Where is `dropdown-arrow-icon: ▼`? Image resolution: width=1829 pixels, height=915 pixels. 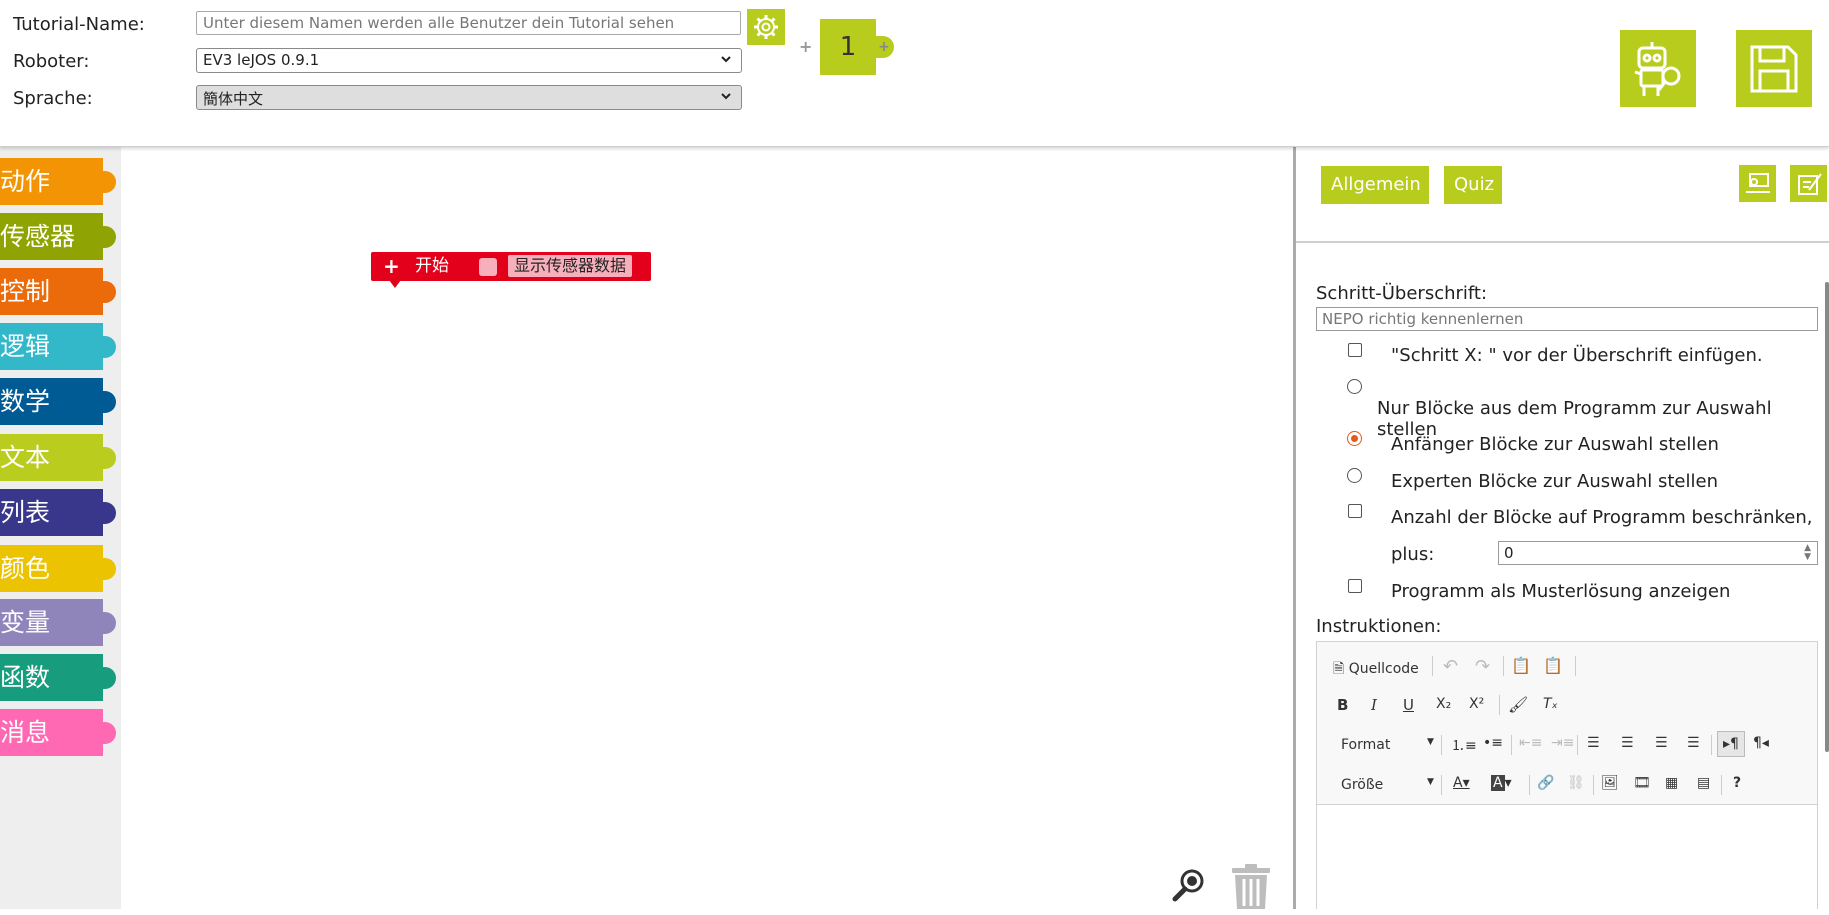
dropdown-arrow-icon: ▼ is located at coordinates (1430, 742).